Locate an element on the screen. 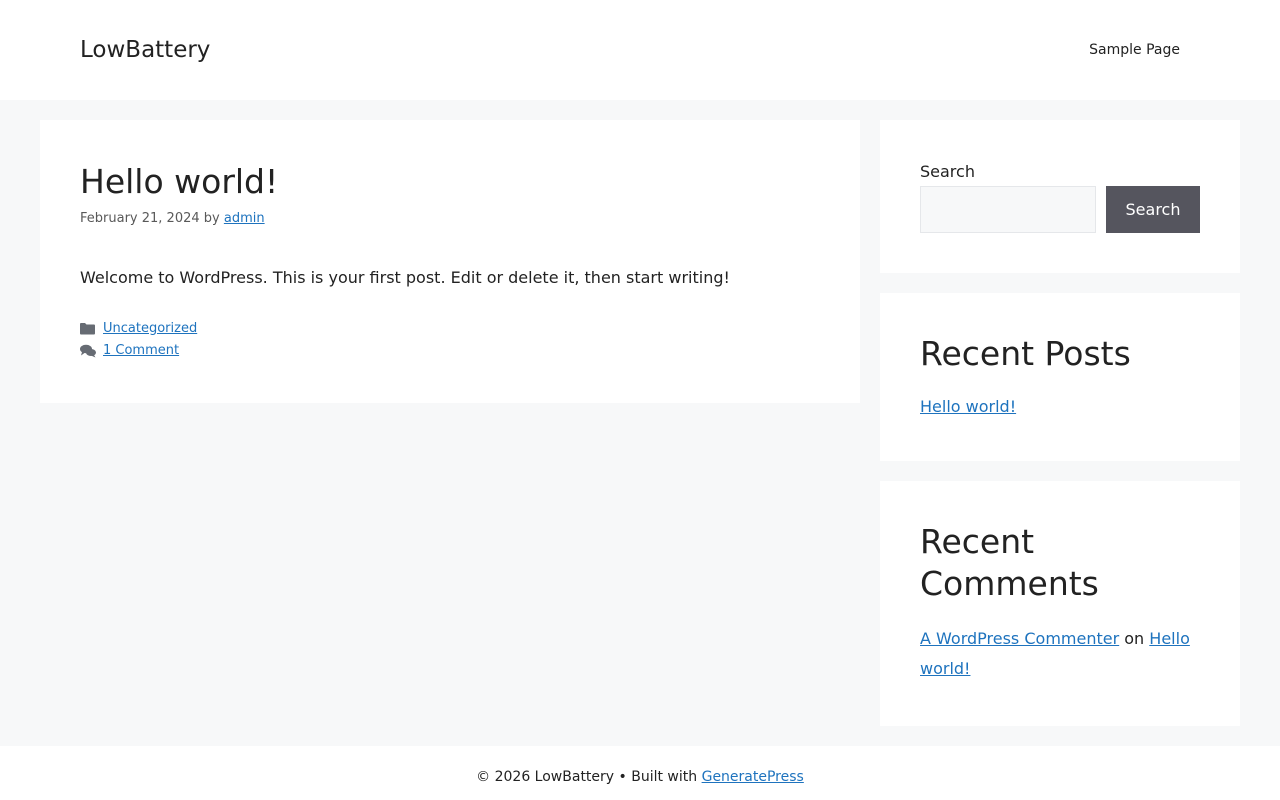 This screenshot has width=1280, height=800. search-button: Search is located at coordinates (1153, 209).